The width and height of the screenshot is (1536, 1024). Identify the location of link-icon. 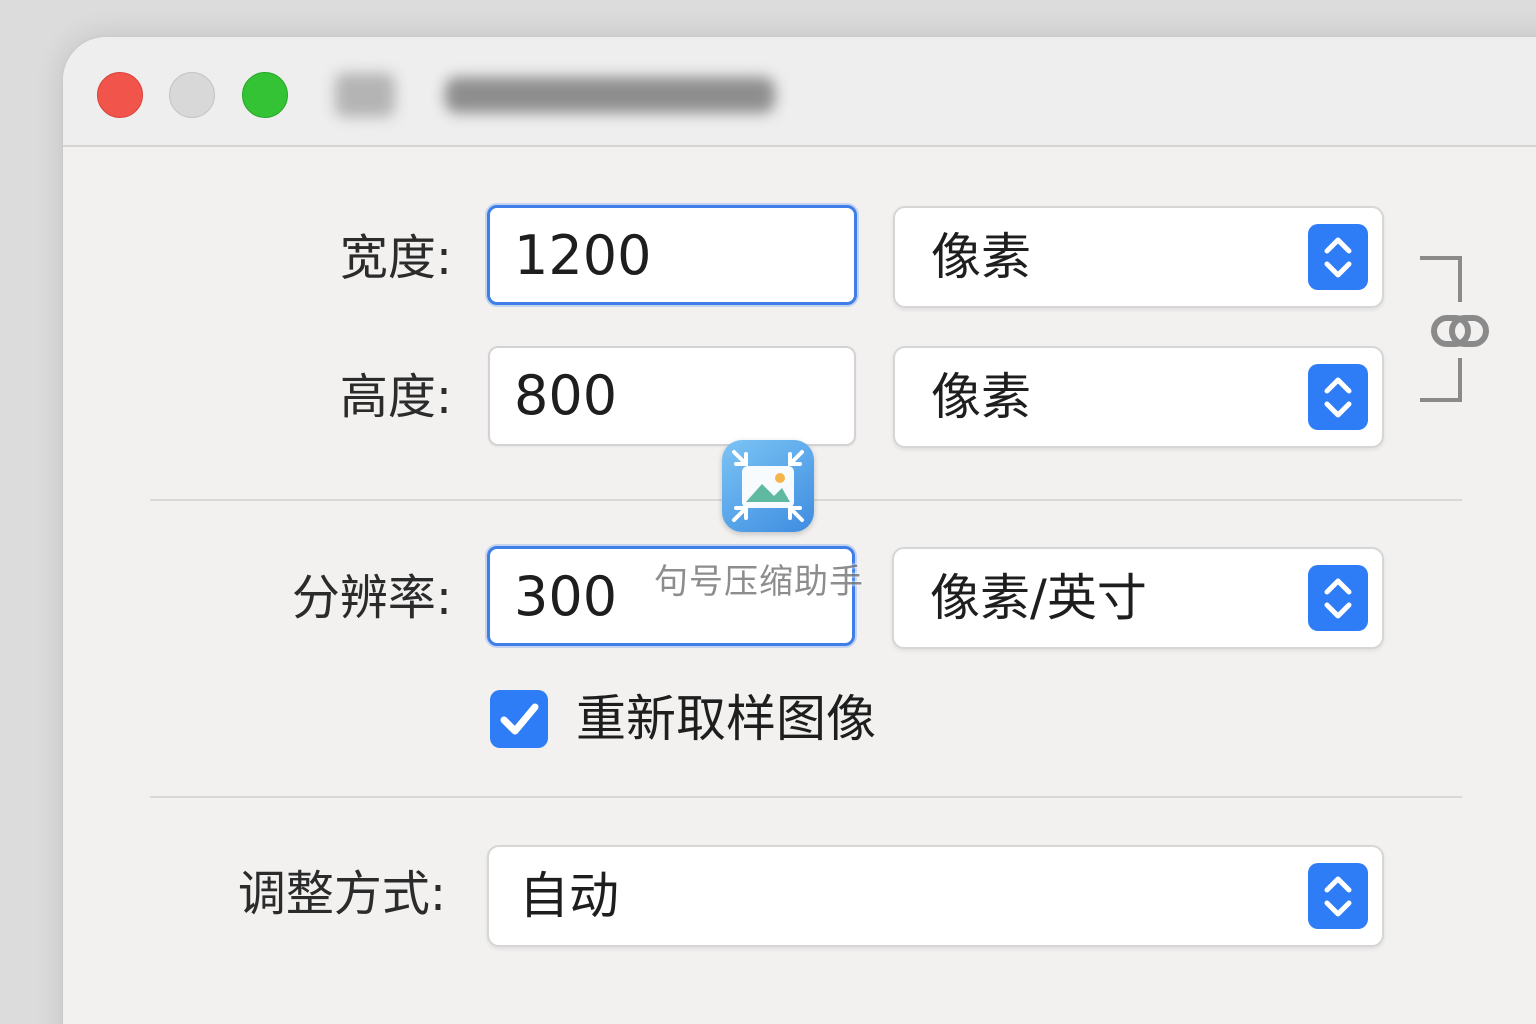
(1460, 331).